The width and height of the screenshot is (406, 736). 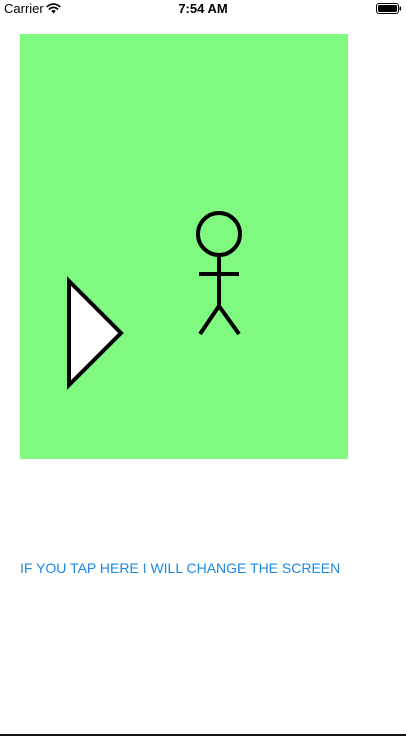 What do you see at coordinates (219, 273) in the screenshot?
I see `stick-figure-icon` at bounding box center [219, 273].